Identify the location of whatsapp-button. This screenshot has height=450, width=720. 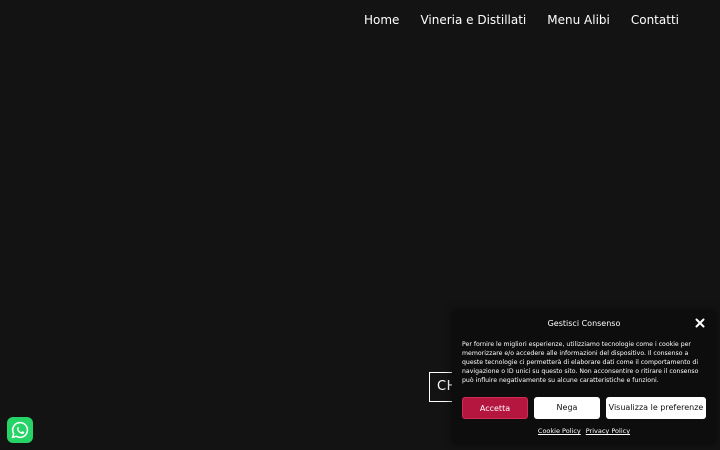
(20, 430).